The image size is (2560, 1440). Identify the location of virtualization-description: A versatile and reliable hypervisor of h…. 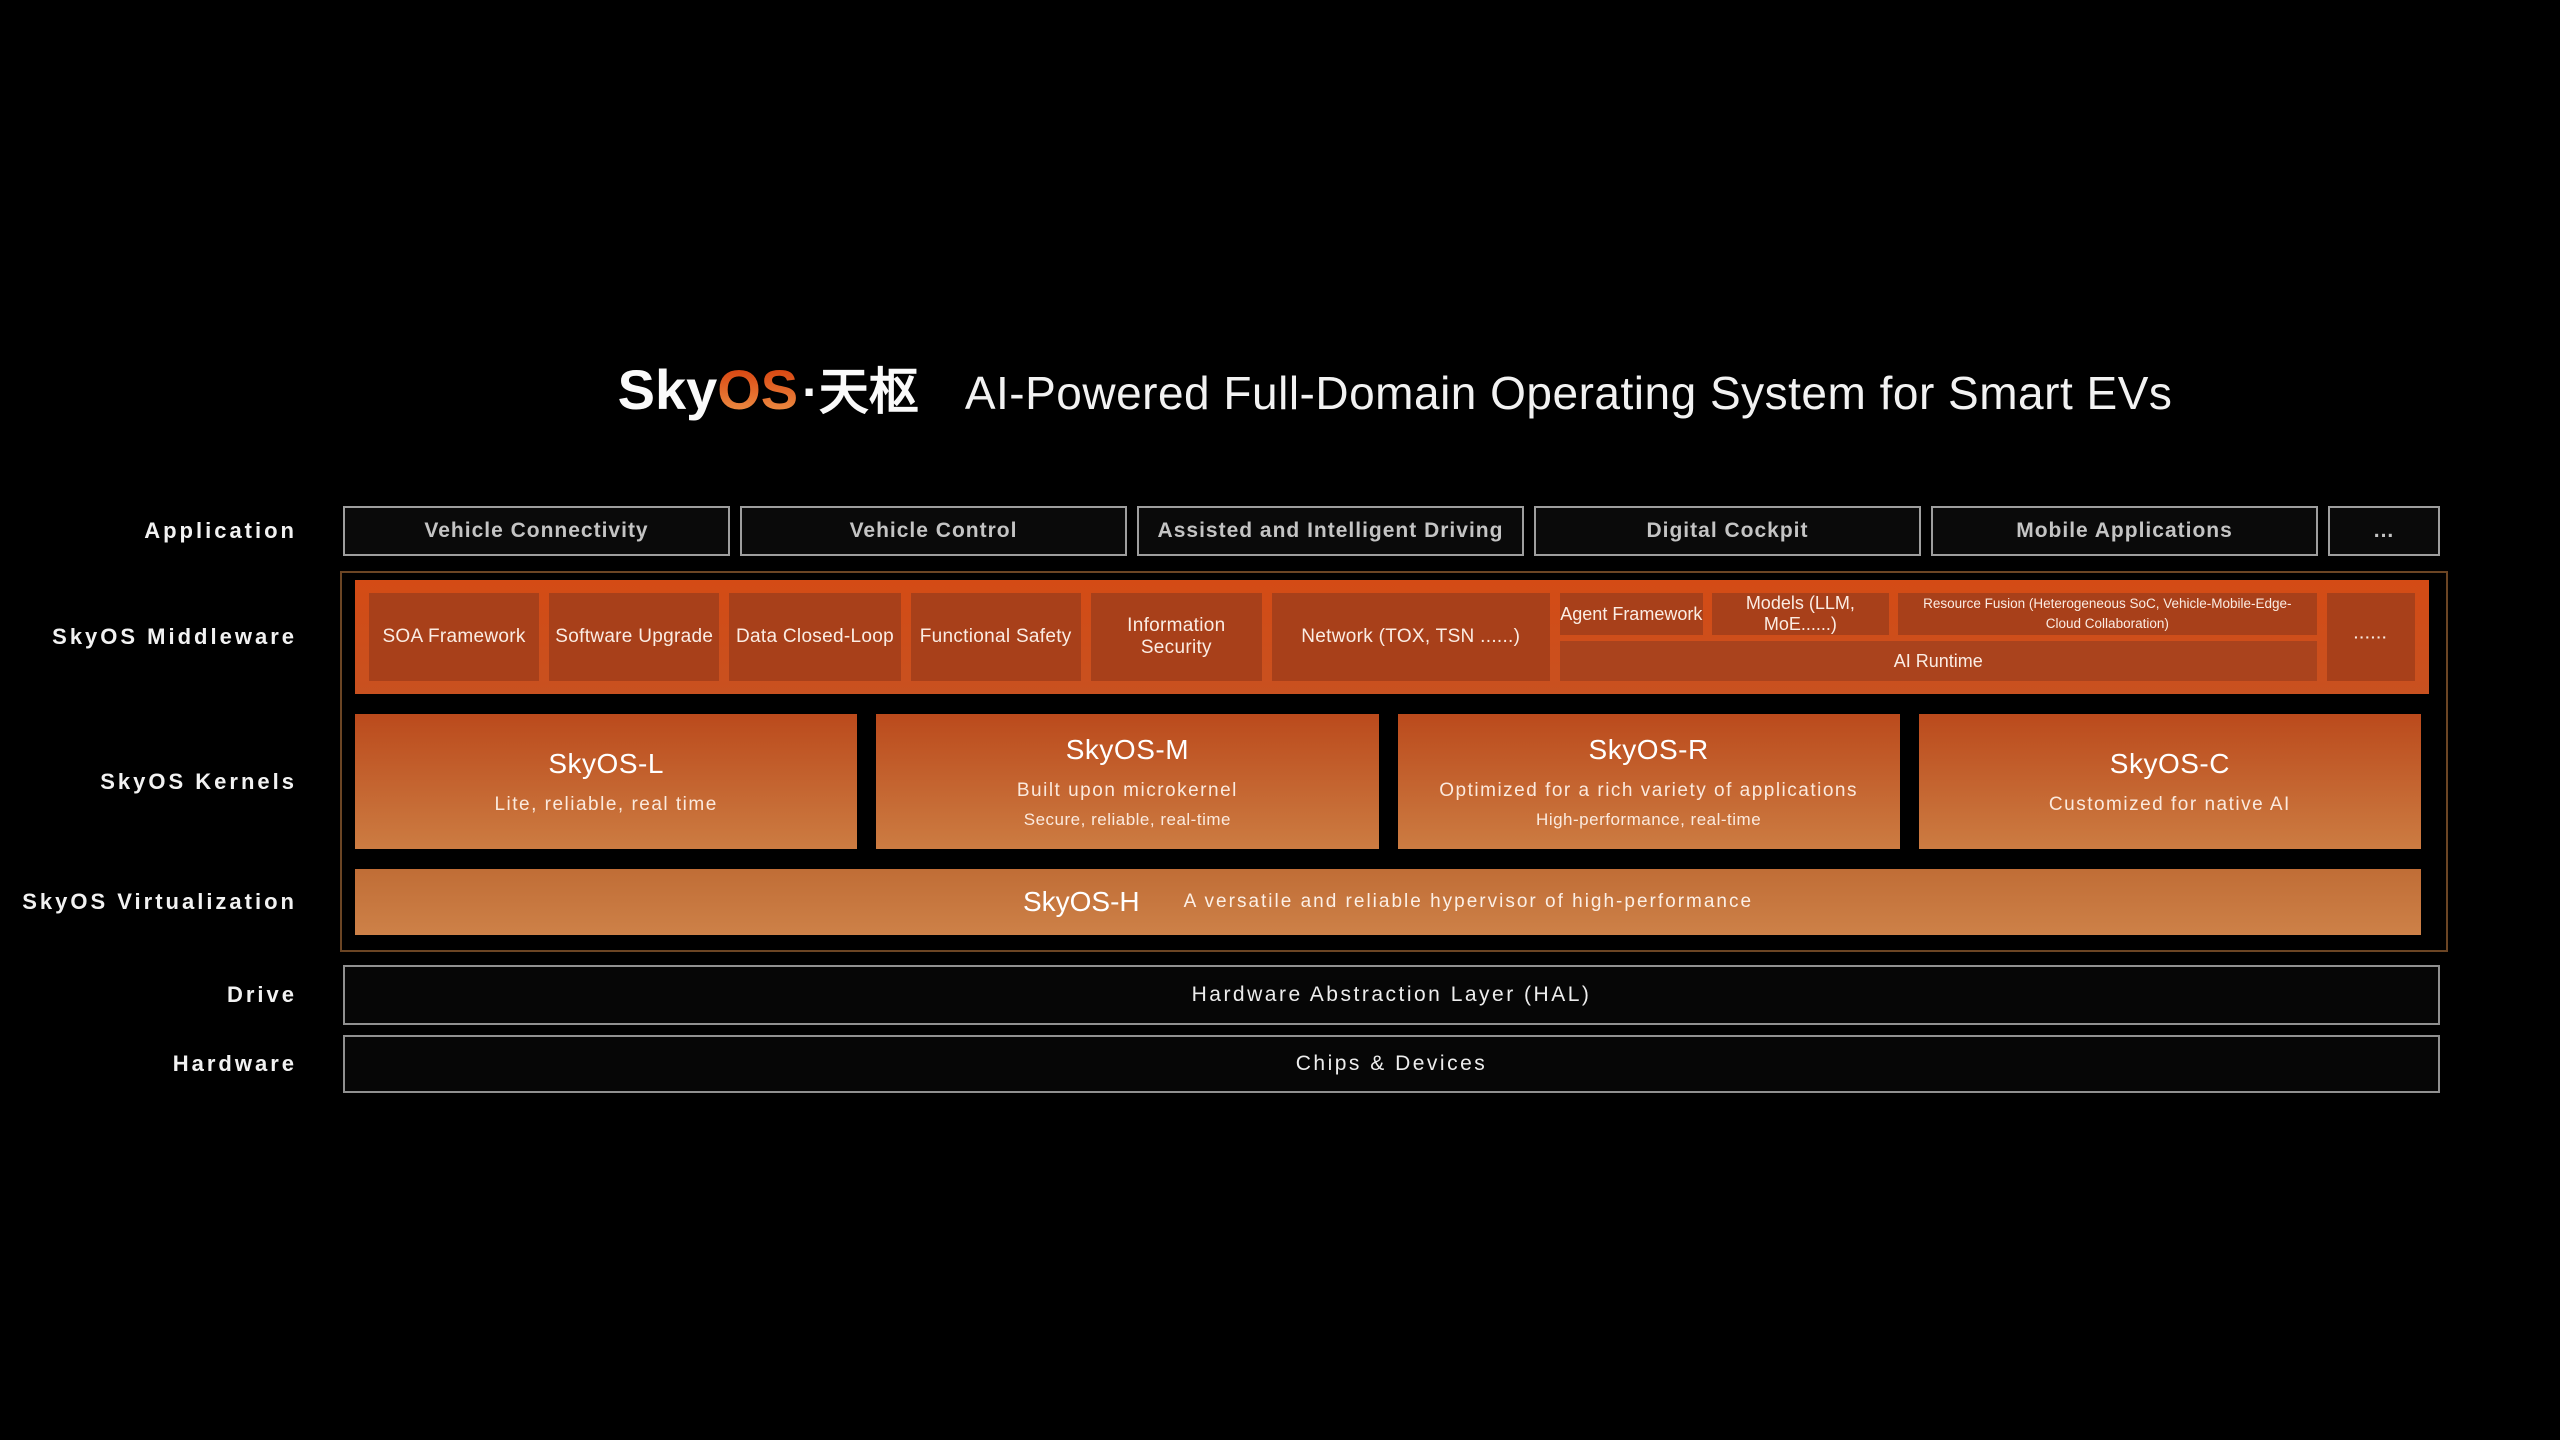
(1468, 901).